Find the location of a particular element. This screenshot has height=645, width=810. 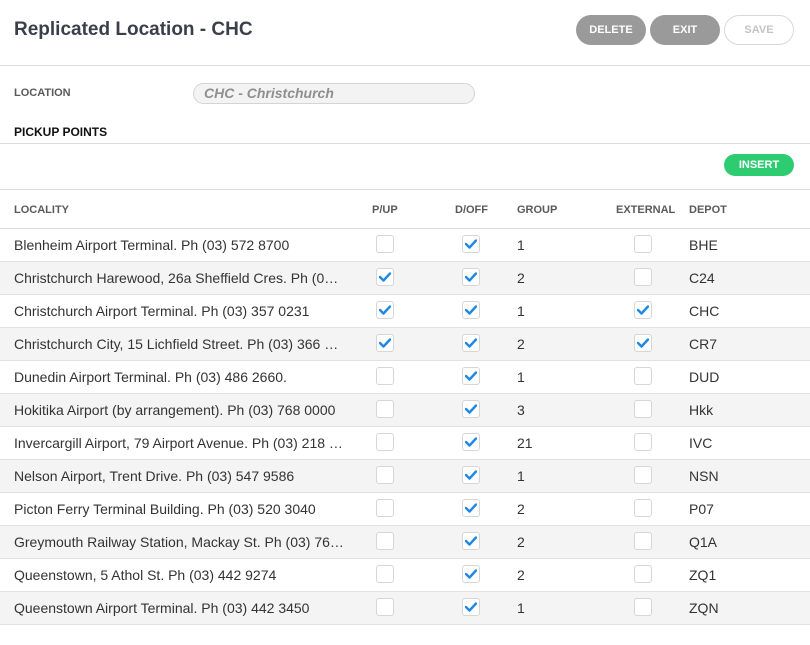

locality-cell: Queenstown, 5 Athol St. Ph (03) 442 9274 is located at coordinates (145, 575).